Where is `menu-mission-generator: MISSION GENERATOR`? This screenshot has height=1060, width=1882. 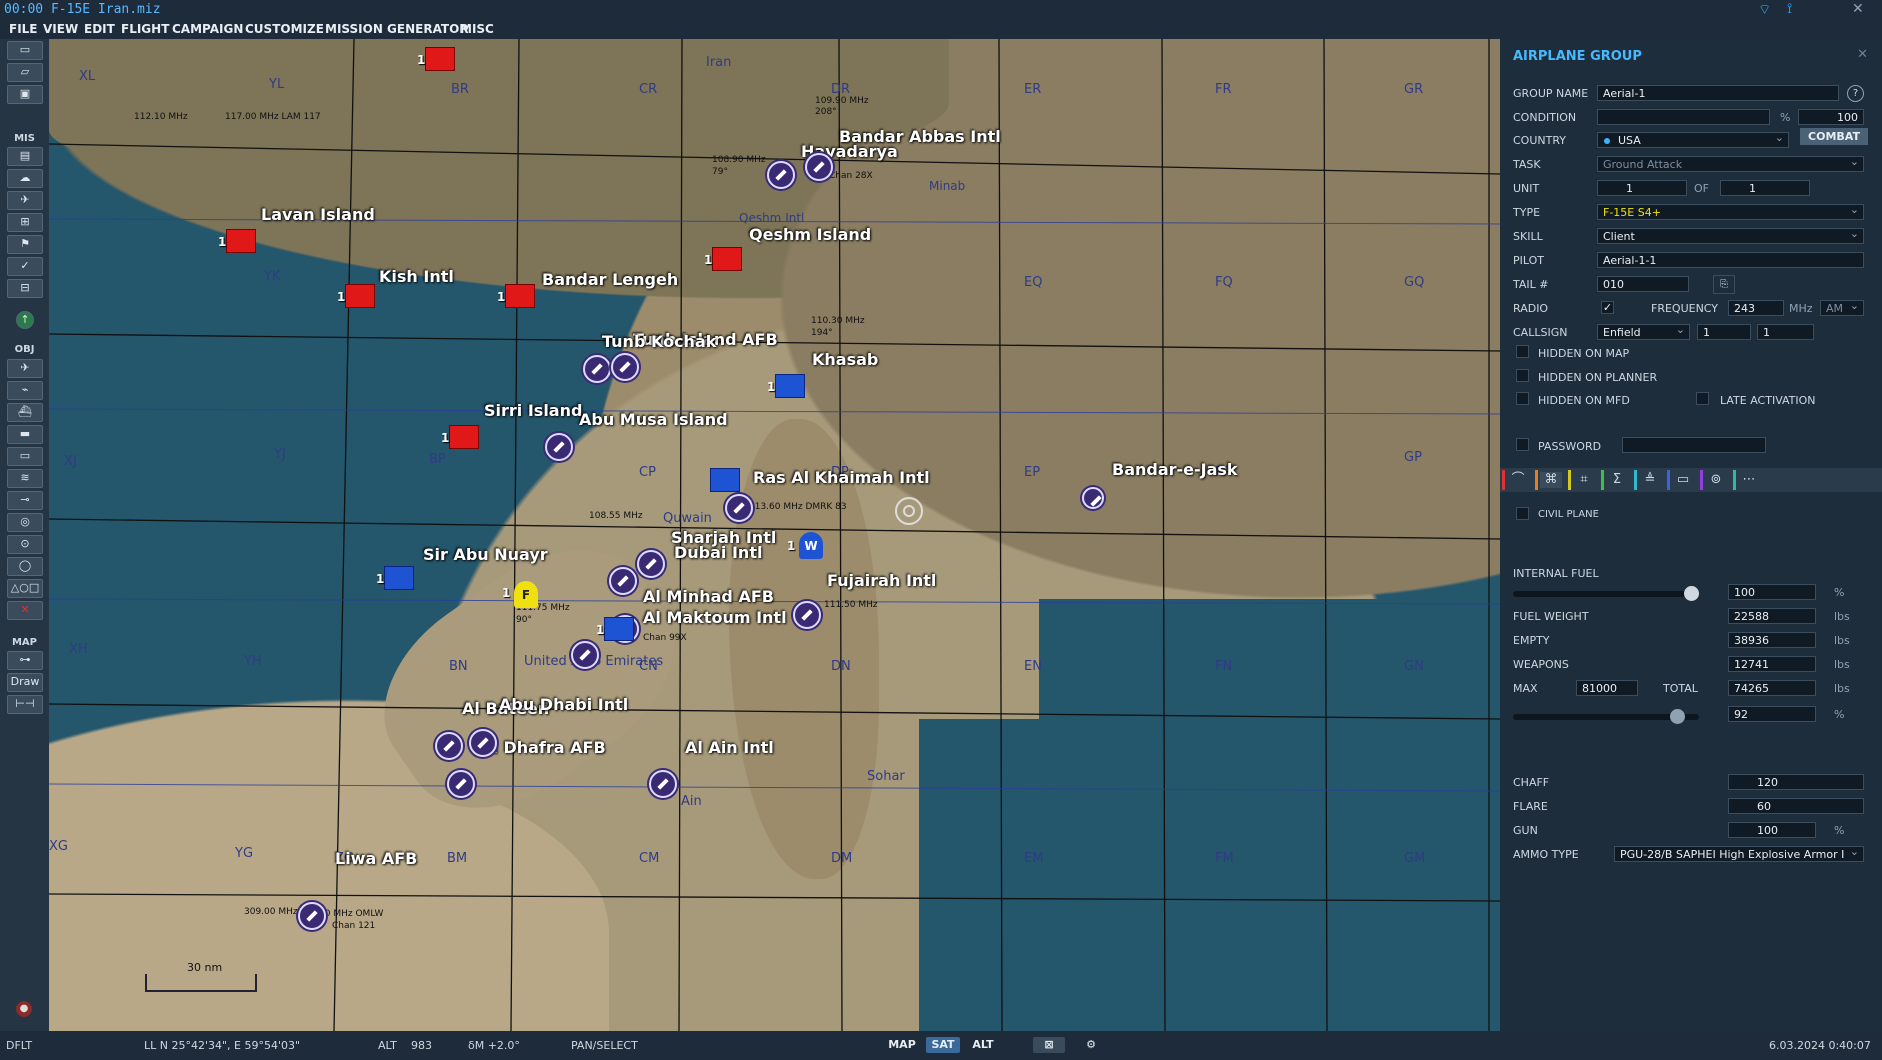 menu-mission-generator: MISSION GENERATOR is located at coordinates (397, 29).